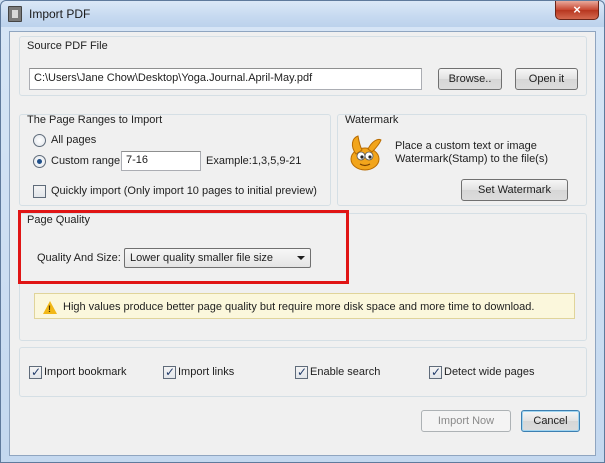 Image resolution: width=605 pixels, height=463 pixels. Describe the element at coordinates (577, 10) in the screenshot. I see `close-button: ×` at that location.